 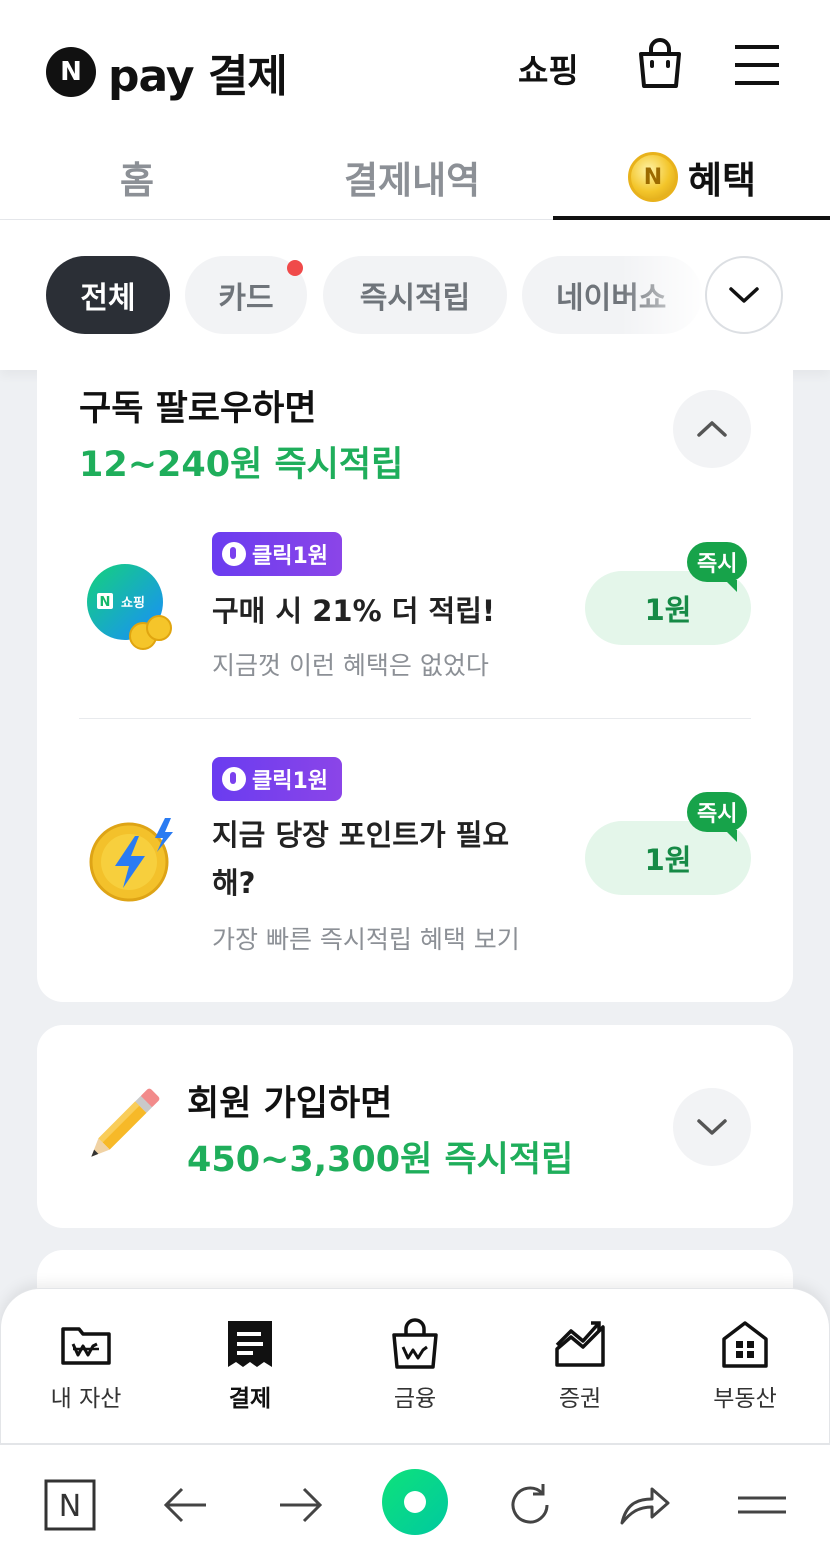 I want to click on chevron-up-icon, so click(x=712, y=429).